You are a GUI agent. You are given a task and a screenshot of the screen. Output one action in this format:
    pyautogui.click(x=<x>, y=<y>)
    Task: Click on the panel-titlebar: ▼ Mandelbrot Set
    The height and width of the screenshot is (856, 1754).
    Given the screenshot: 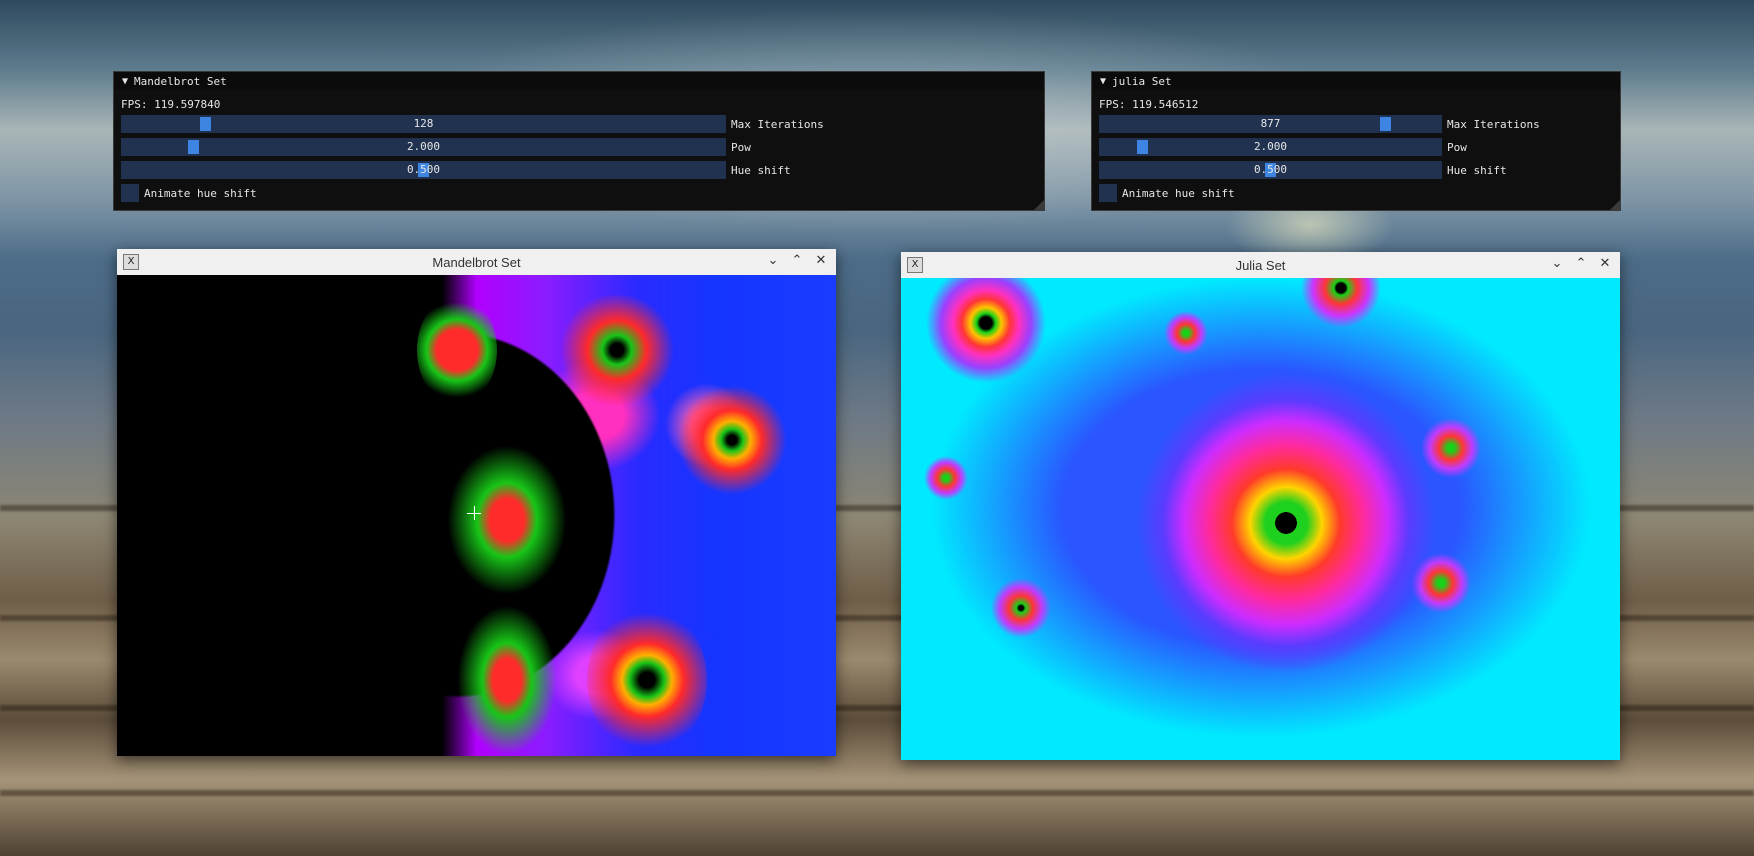 What is the action you would take?
    pyautogui.click(x=579, y=81)
    